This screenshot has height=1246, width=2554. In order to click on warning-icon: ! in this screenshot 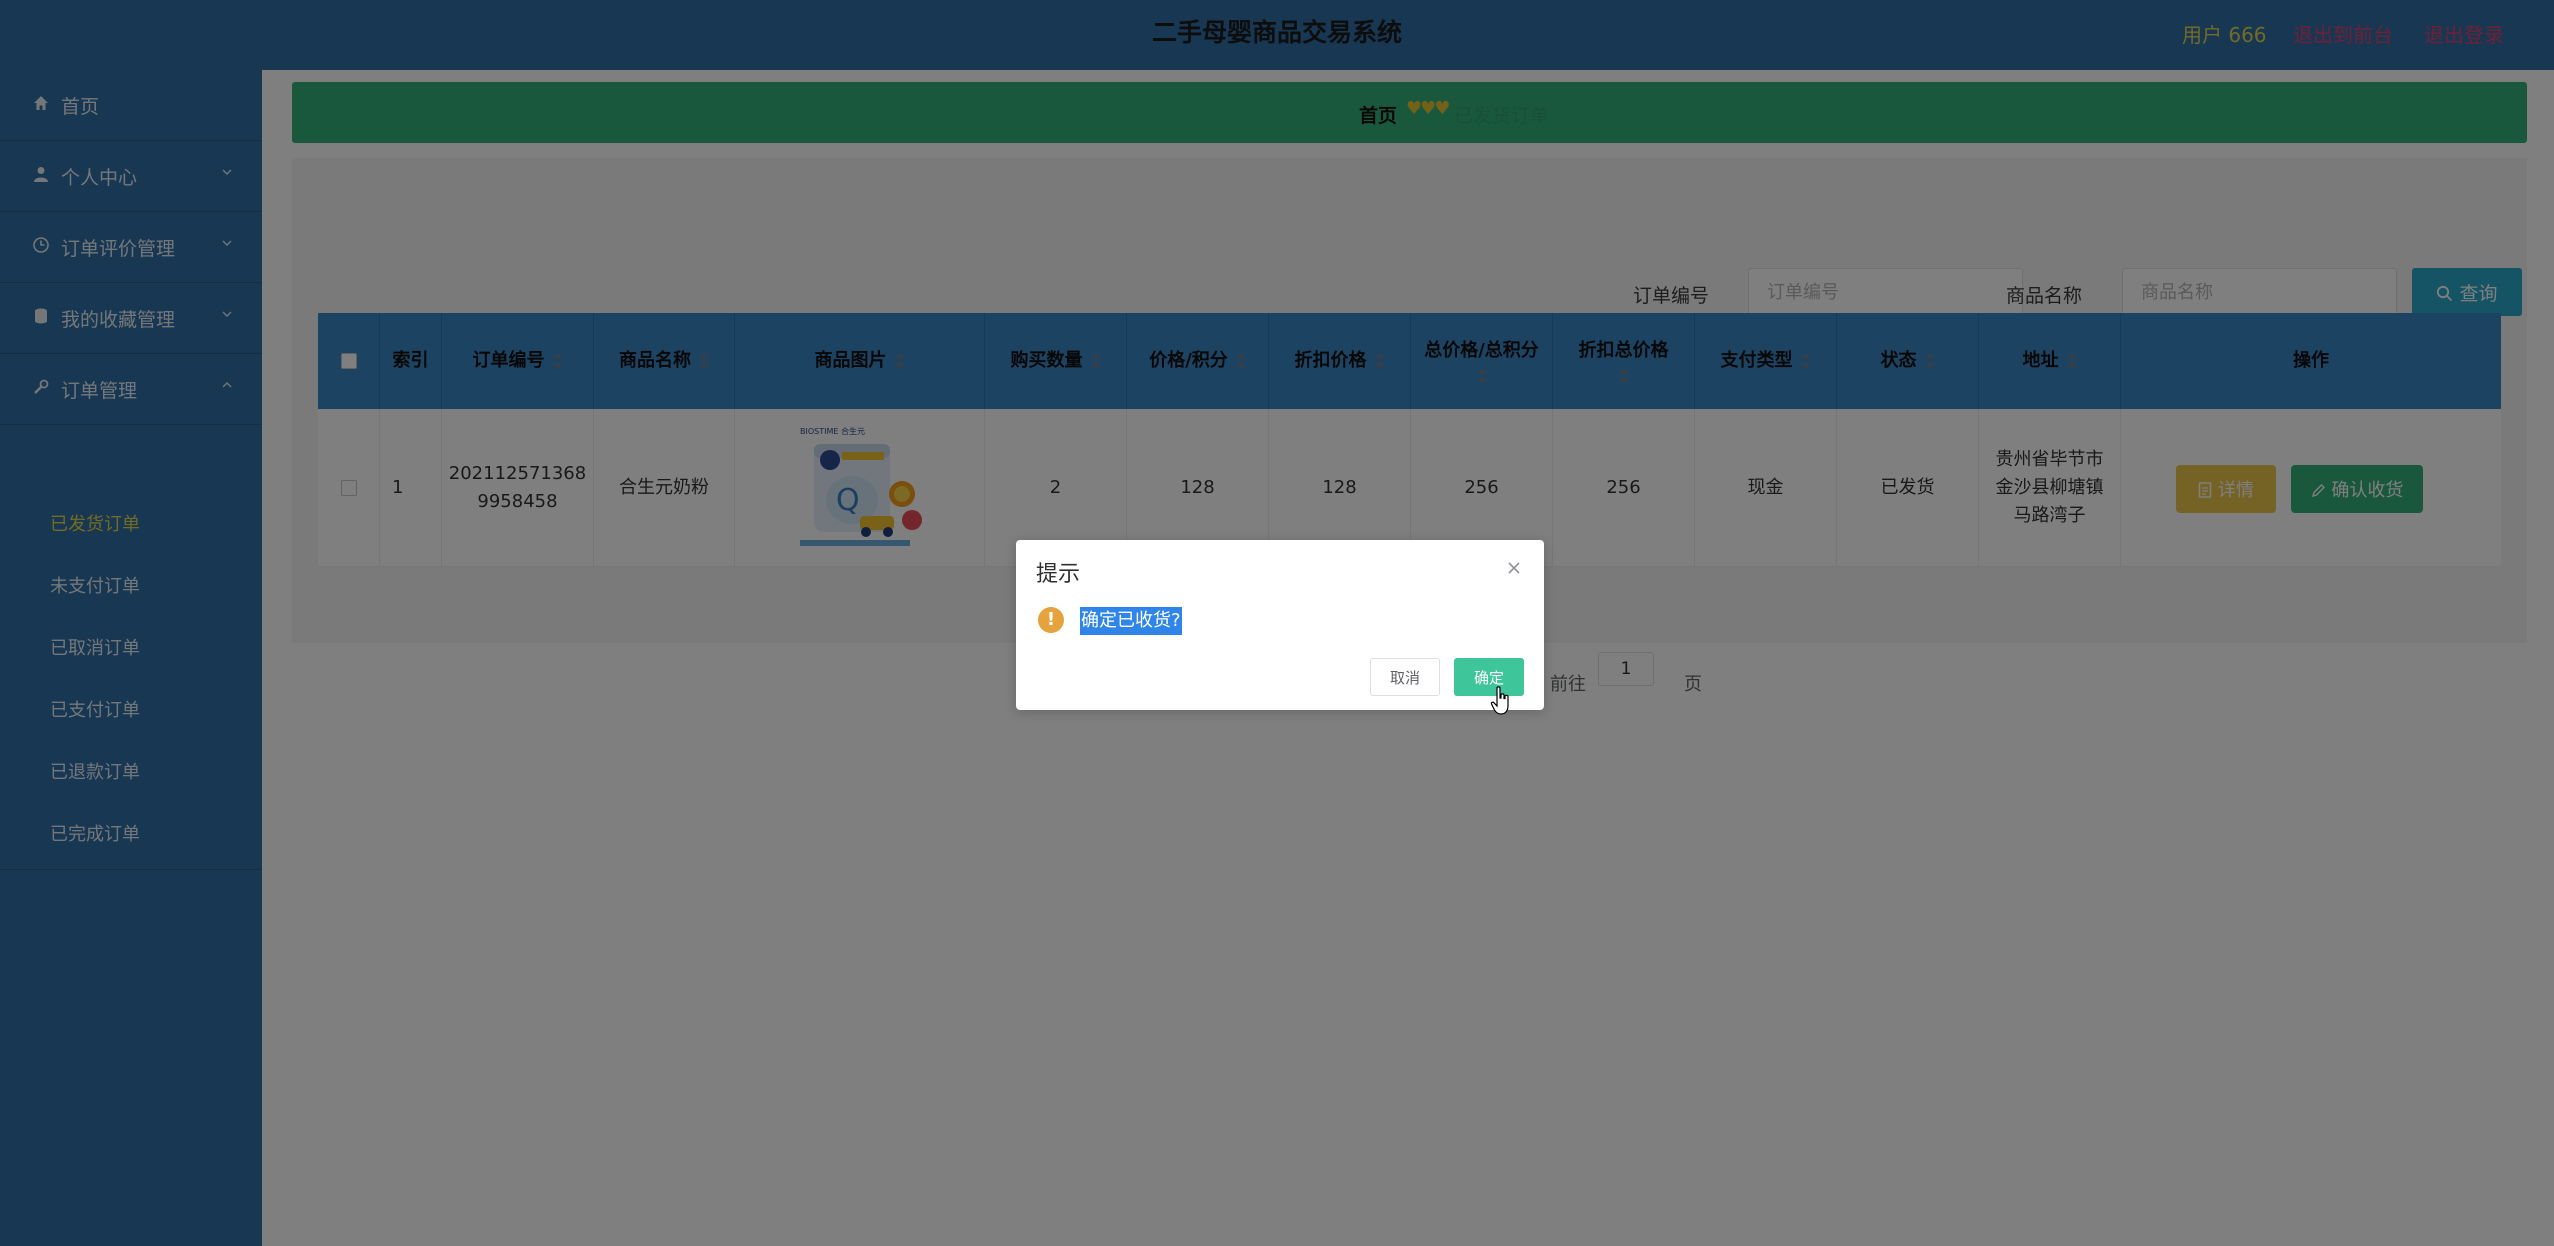, I will do `click(1051, 620)`.